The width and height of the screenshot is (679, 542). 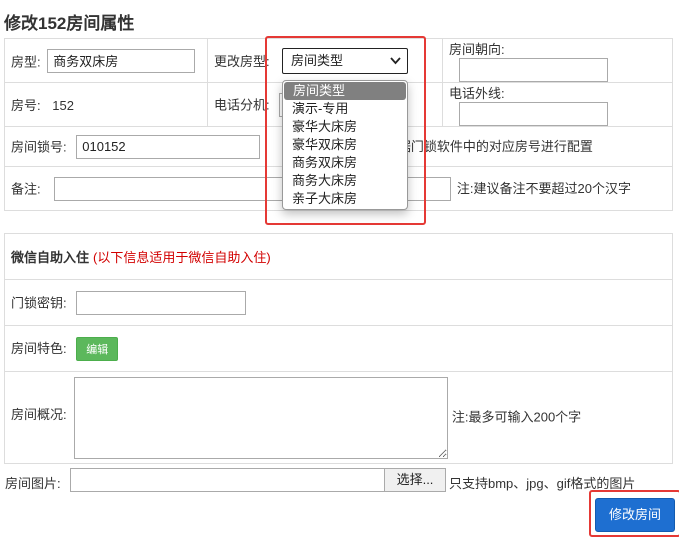 What do you see at coordinates (63, 105) in the screenshot?
I see `room-no-value: 152` at bounding box center [63, 105].